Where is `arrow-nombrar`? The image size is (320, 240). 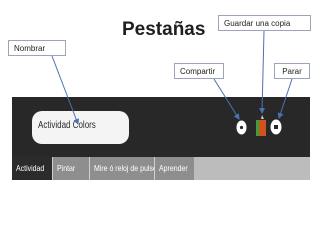
arrow-nombrar is located at coordinates (65, 90).